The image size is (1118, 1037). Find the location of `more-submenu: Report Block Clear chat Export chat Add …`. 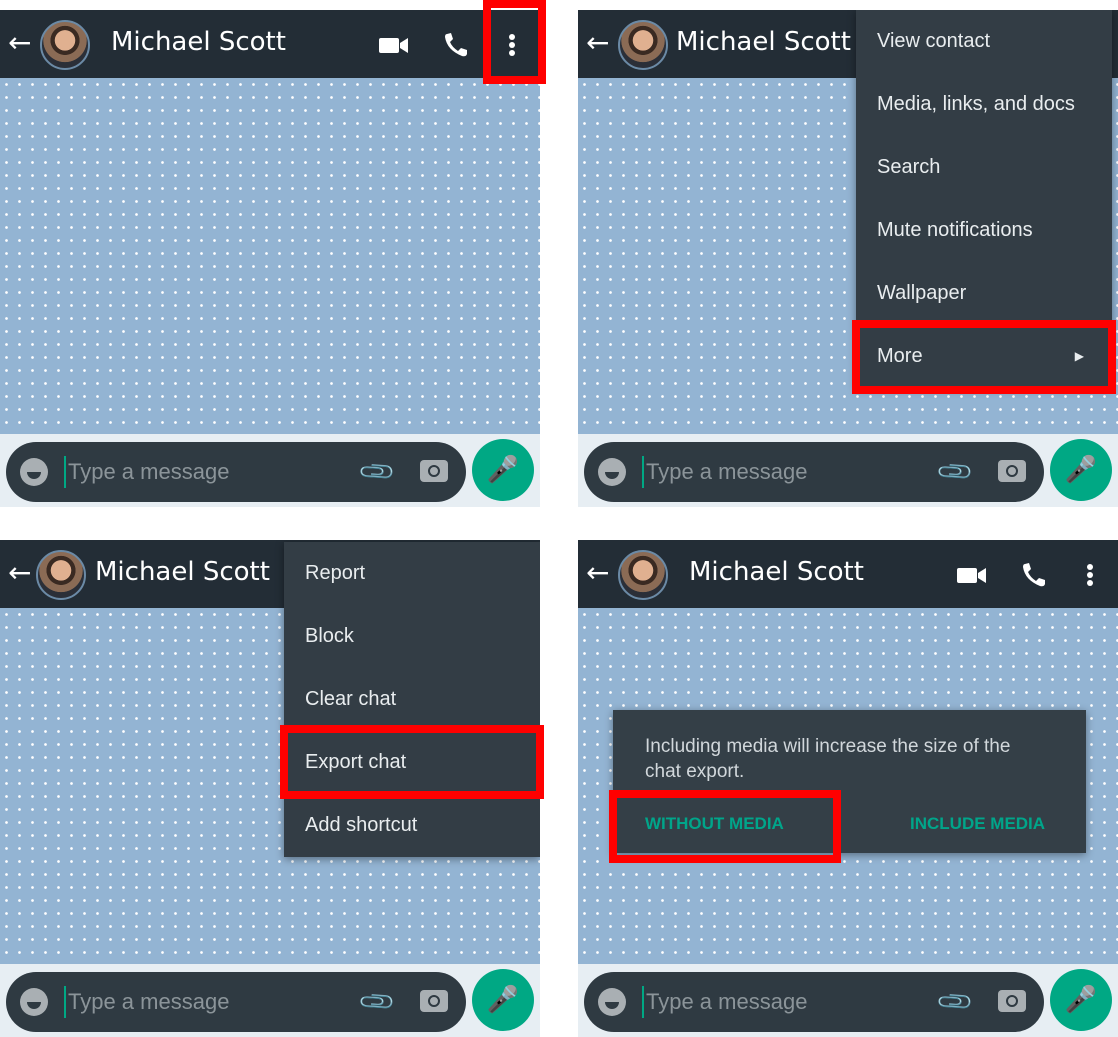

more-submenu: Report Block Clear chat Export chat Add … is located at coordinates (412, 699).